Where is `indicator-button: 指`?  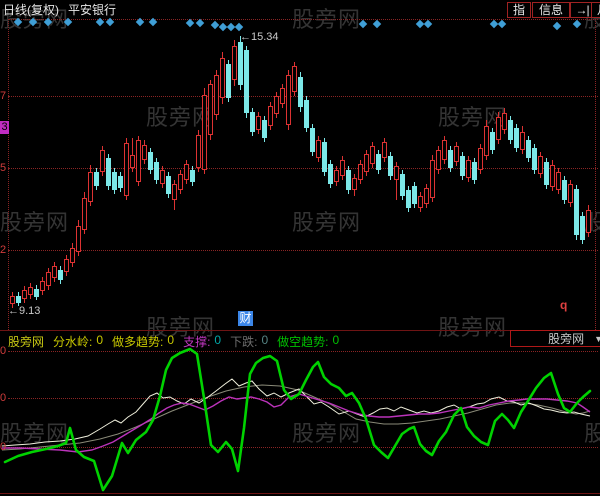 indicator-button: 指 is located at coordinates (519, 10).